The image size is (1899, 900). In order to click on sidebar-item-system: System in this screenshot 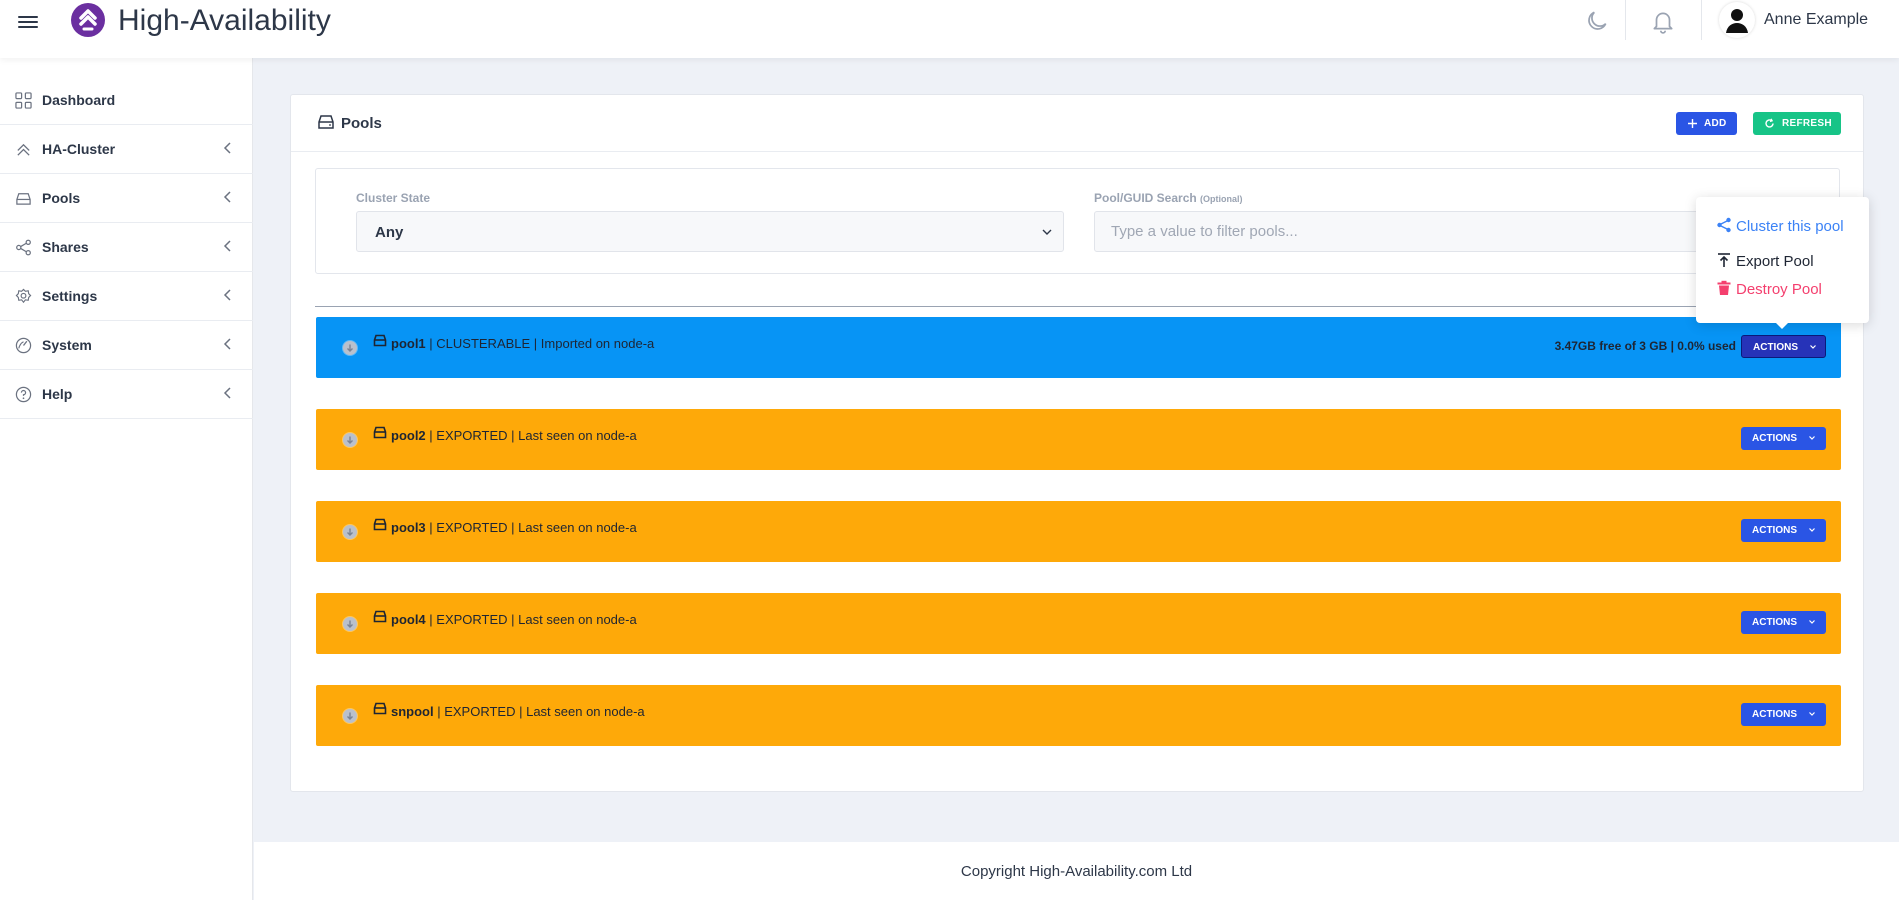, I will do `click(126, 345)`.